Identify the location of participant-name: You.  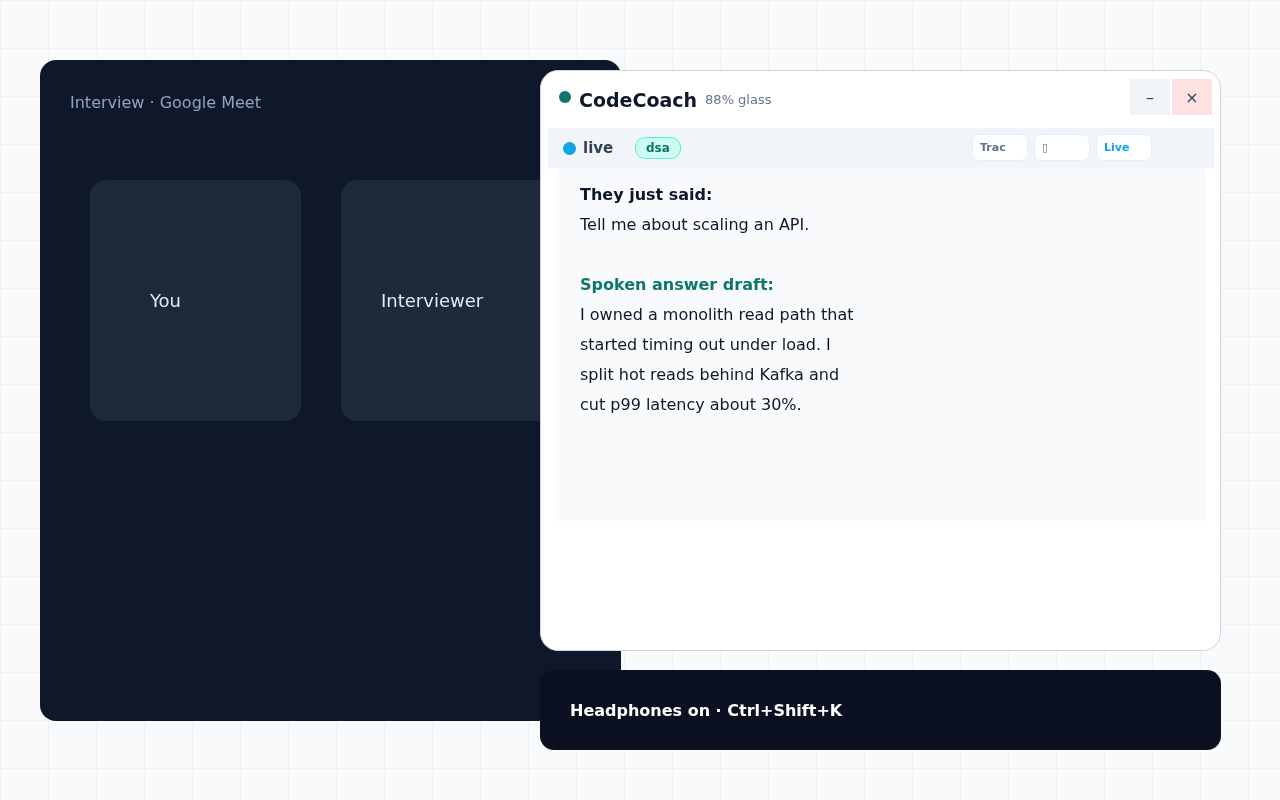
(166, 300).